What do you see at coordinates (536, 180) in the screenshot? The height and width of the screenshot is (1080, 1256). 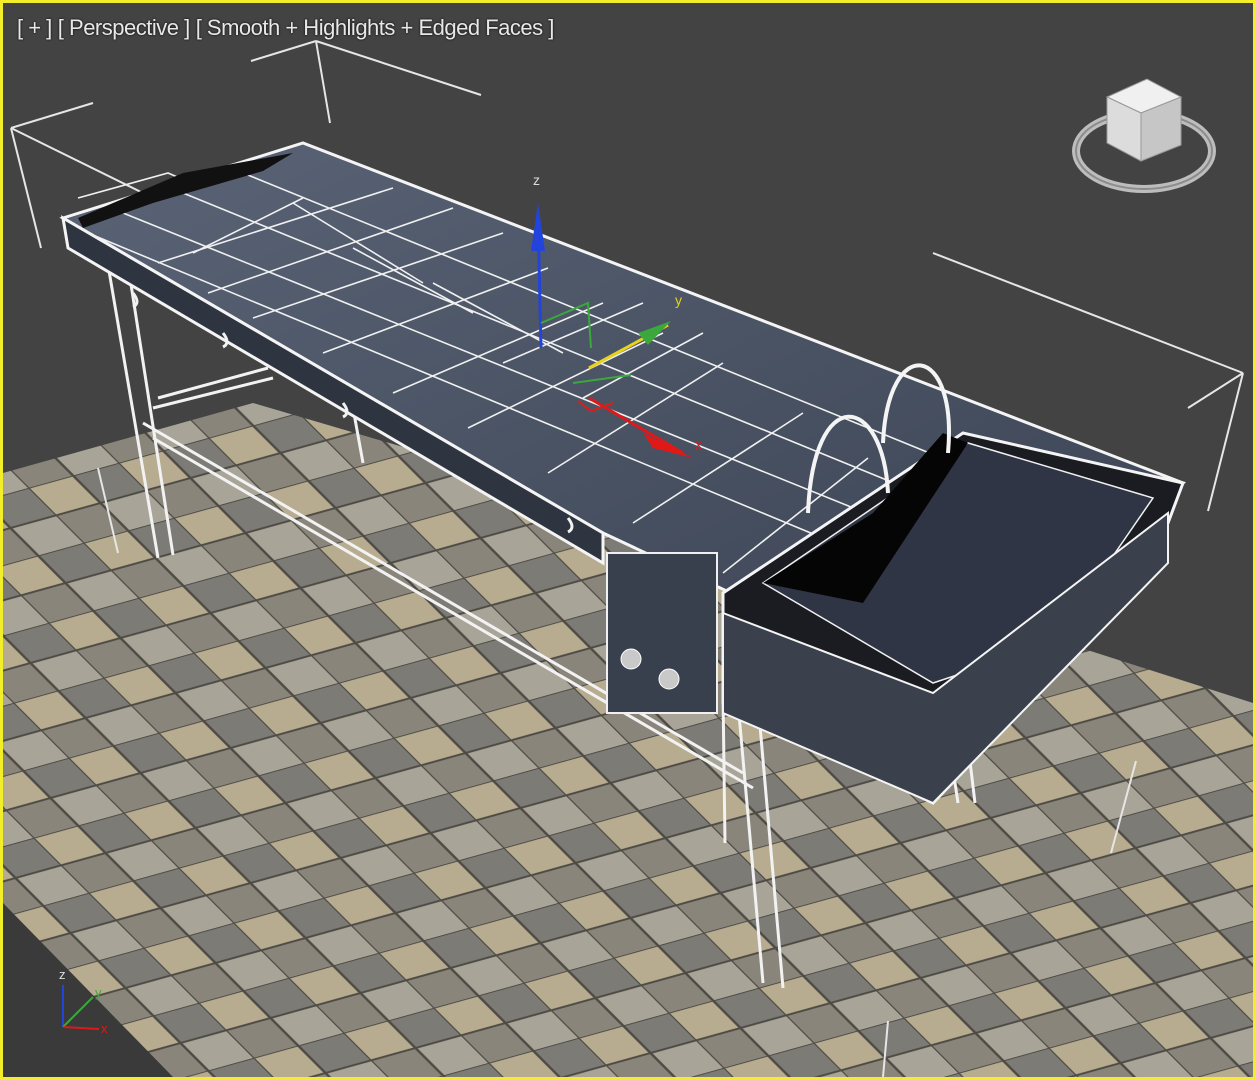 I see `gizmo-z-label: z` at bounding box center [536, 180].